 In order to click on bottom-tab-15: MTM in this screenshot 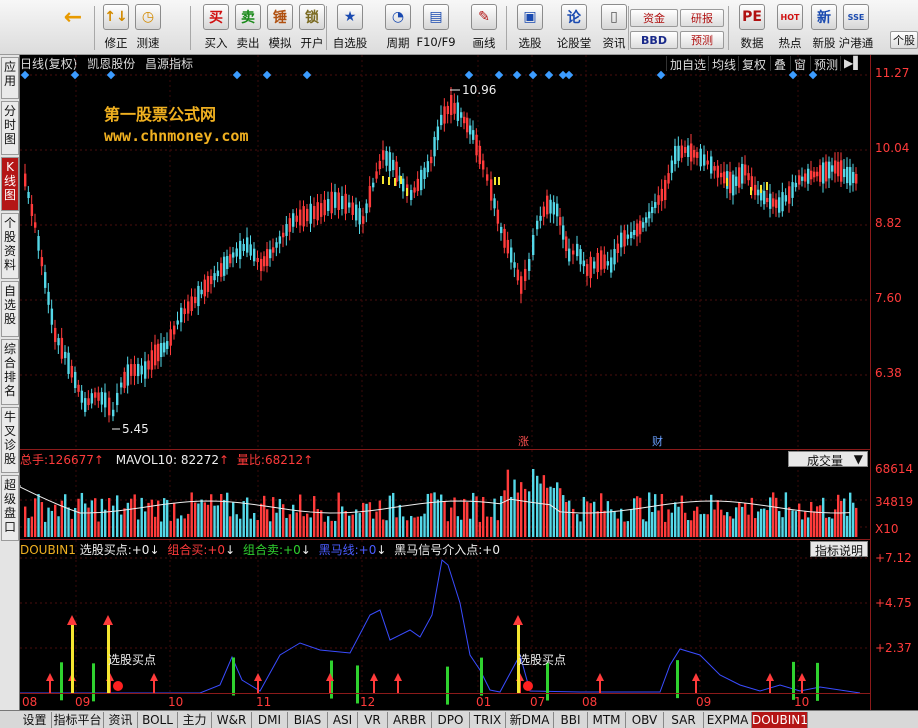, I will do `click(607, 720)`.